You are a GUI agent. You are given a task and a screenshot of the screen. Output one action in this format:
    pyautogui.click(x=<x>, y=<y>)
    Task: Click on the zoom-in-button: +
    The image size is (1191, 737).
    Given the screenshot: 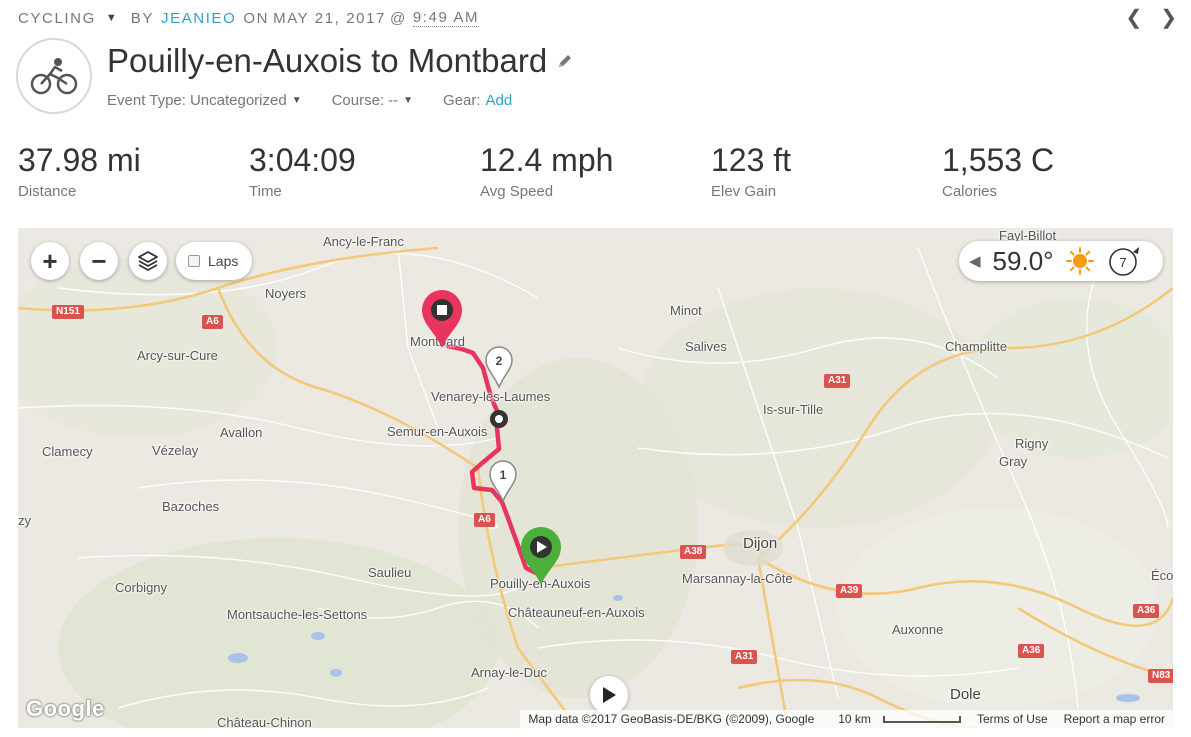 What is the action you would take?
    pyautogui.click(x=50, y=261)
    